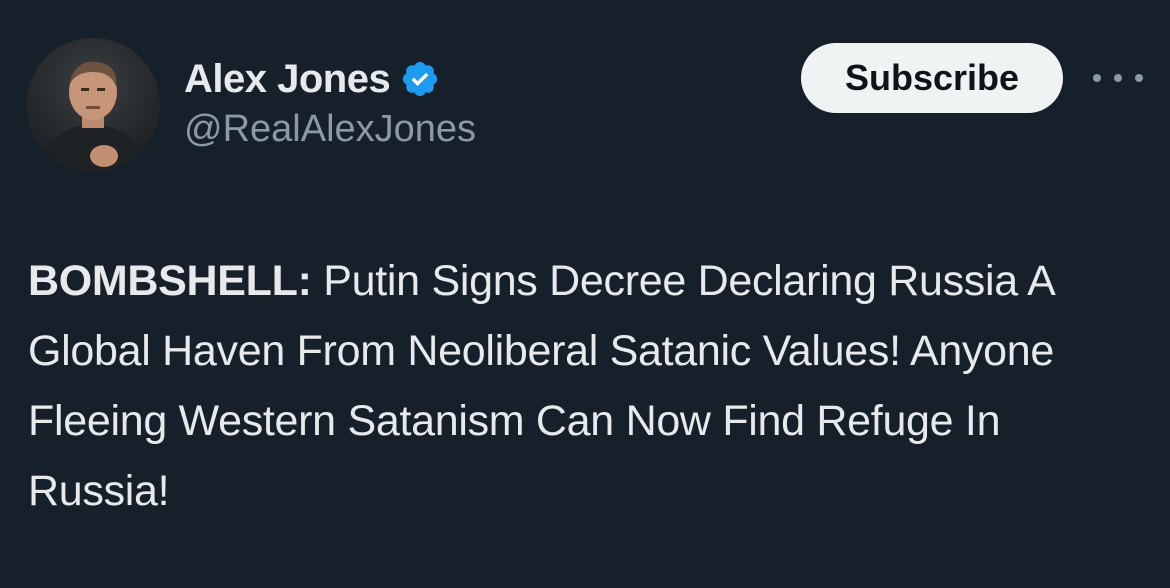  Describe the element at coordinates (330, 129) in the screenshot. I see `author-handle: @RealAlexJones` at that location.